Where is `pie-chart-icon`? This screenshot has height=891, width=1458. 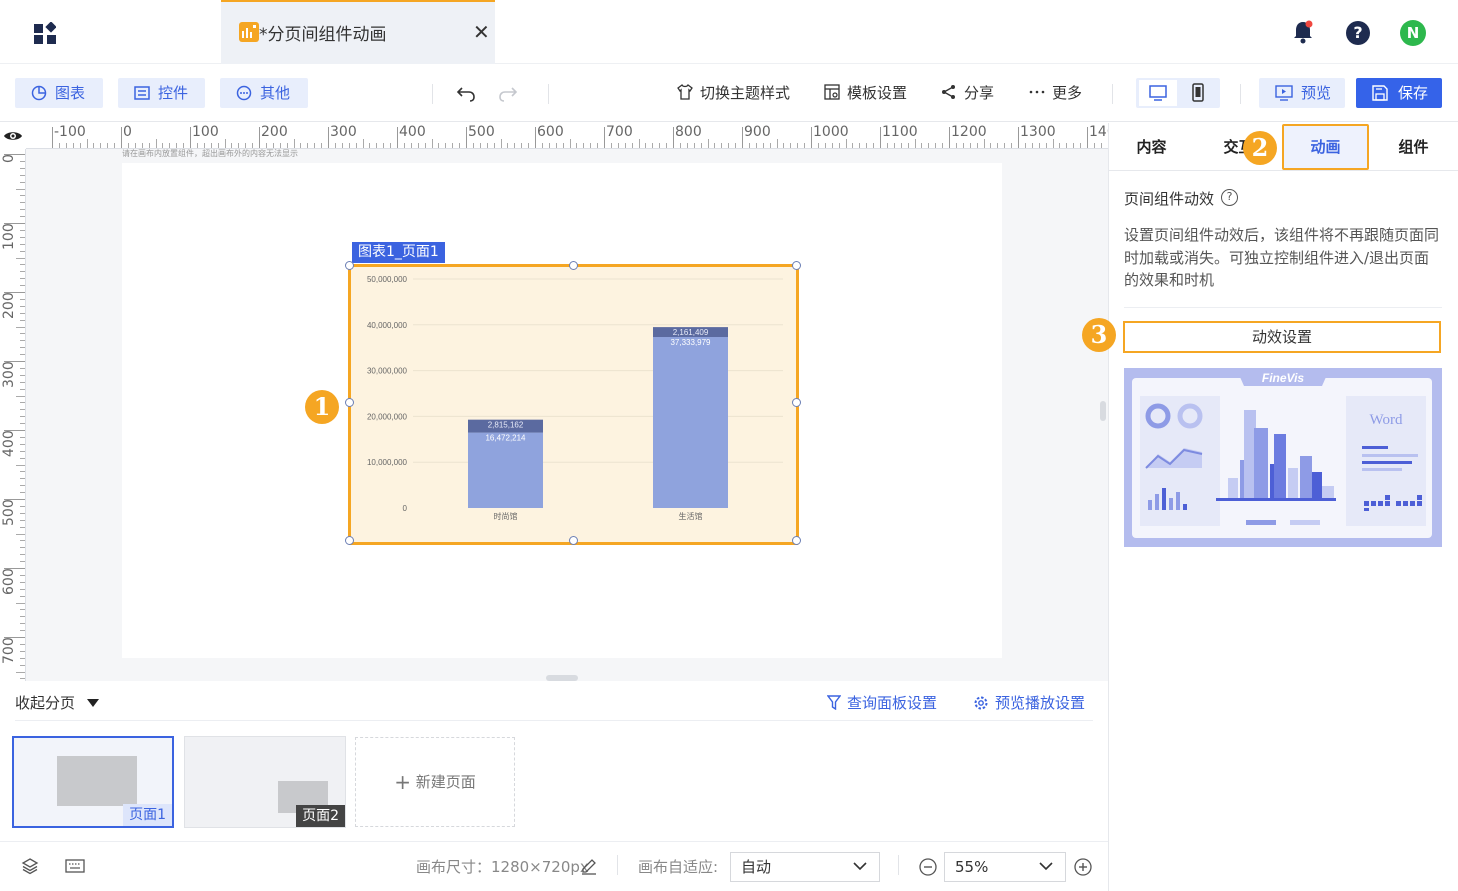
pie-chart-icon is located at coordinates (39, 93).